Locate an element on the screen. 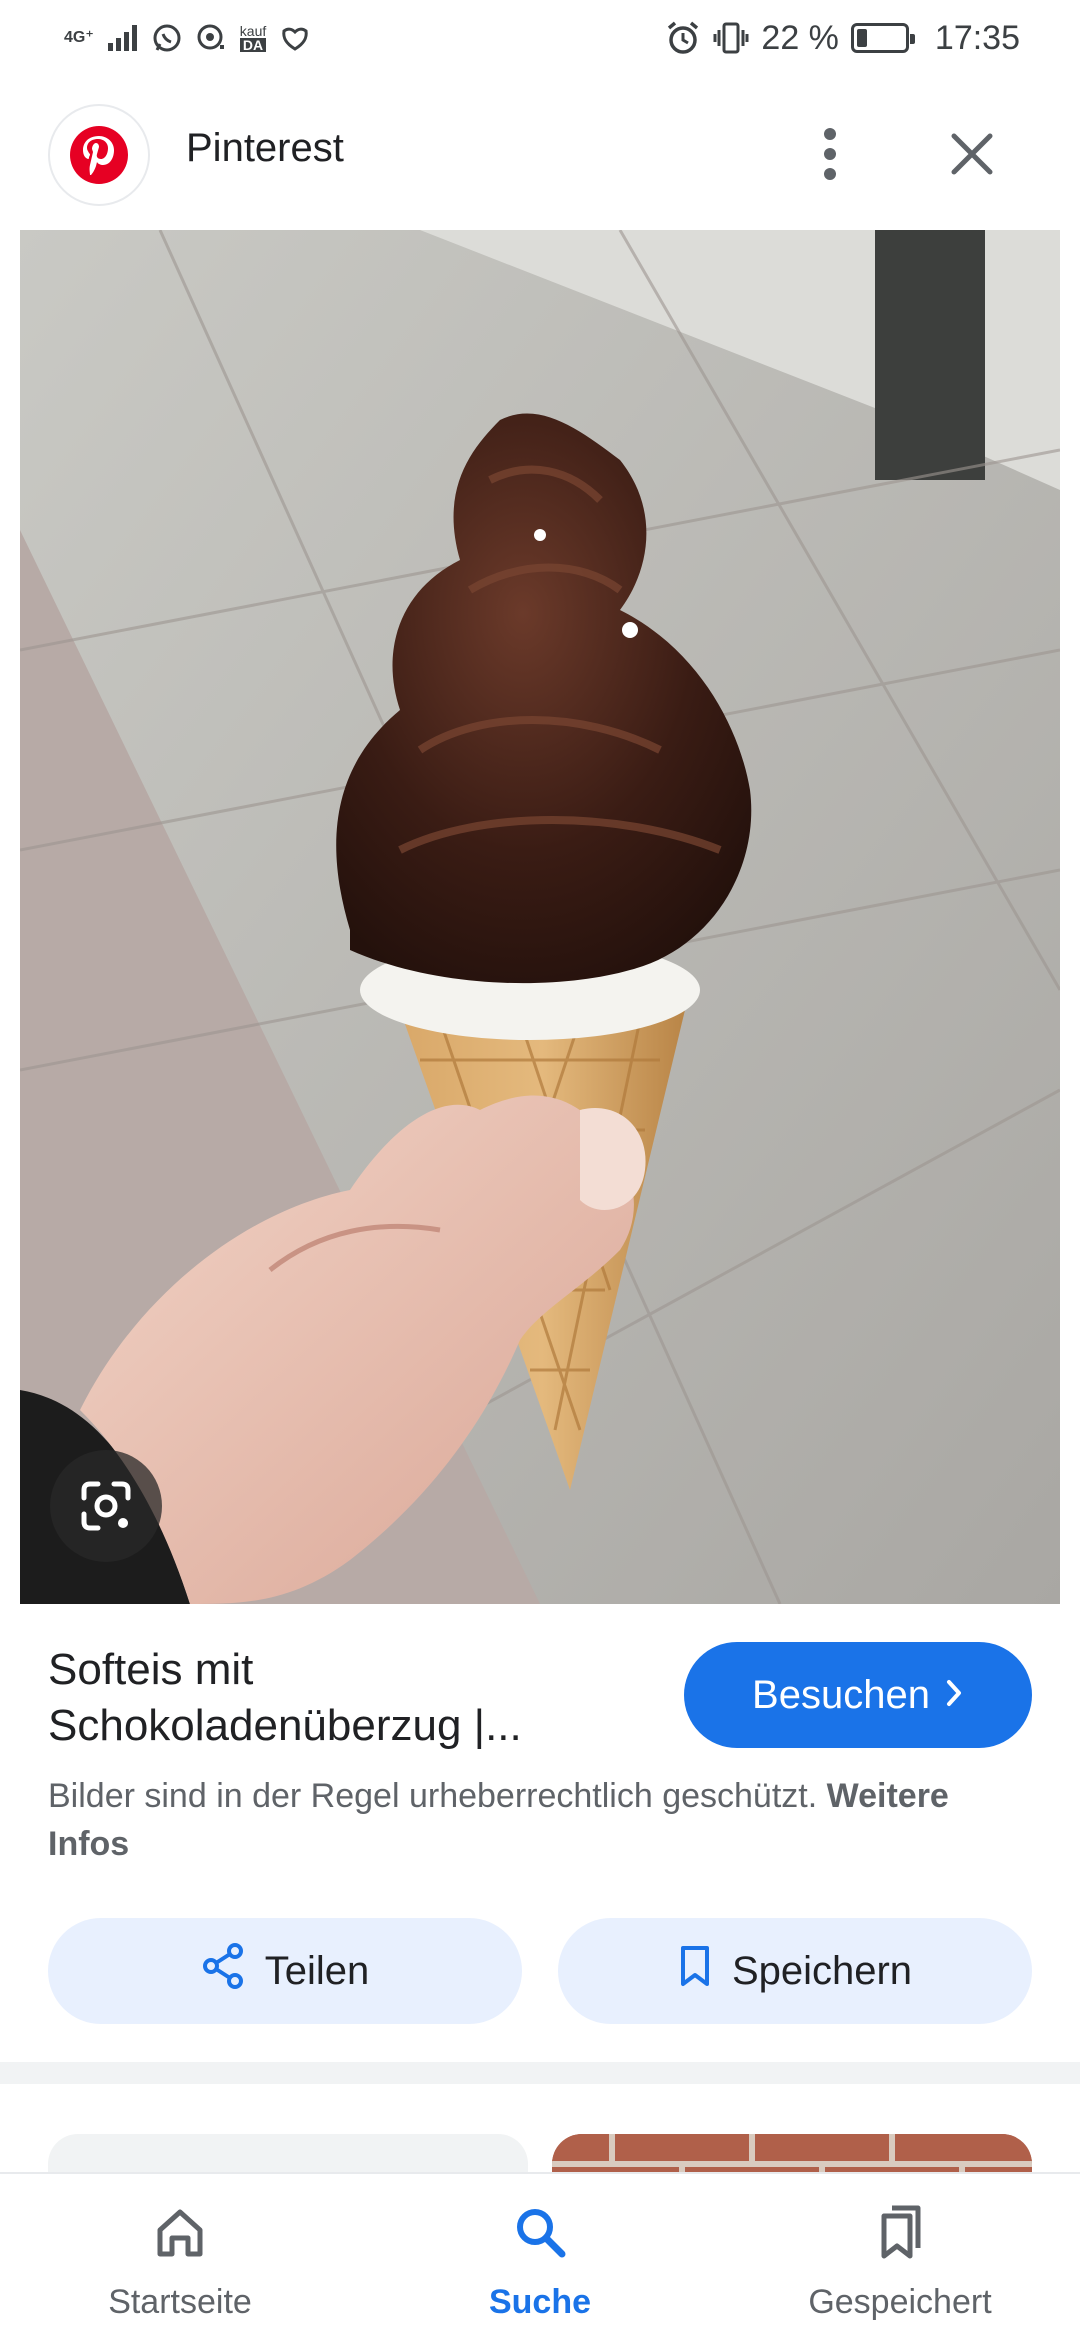 This screenshot has height=2340, width=1080. chevron-right-icon is located at coordinates (954, 1695).